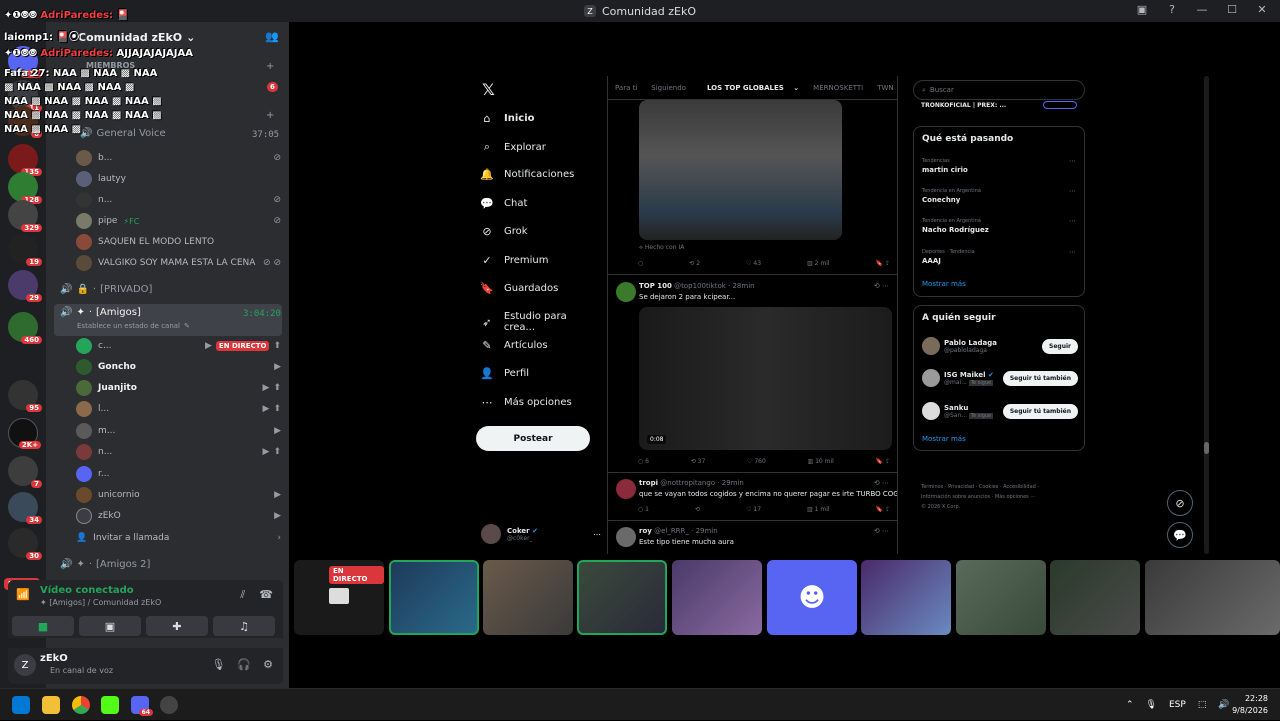 The height and width of the screenshot is (721, 1280). I want to click on tab-top-globales: LOS TOP GLOBALES ⌄, so click(749, 88).